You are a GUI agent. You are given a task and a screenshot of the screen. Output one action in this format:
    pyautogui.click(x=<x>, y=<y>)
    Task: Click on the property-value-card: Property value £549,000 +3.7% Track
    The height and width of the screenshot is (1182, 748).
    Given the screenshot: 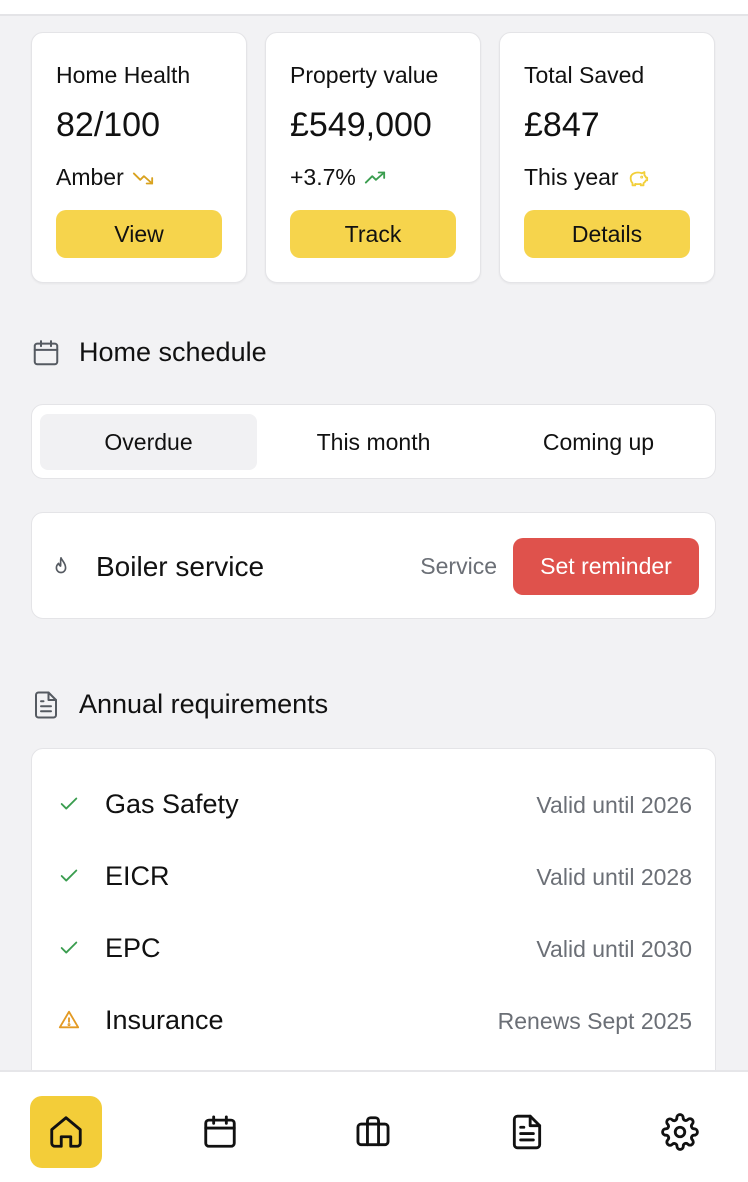 What is the action you would take?
    pyautogui.click(x=373, y=157)
    